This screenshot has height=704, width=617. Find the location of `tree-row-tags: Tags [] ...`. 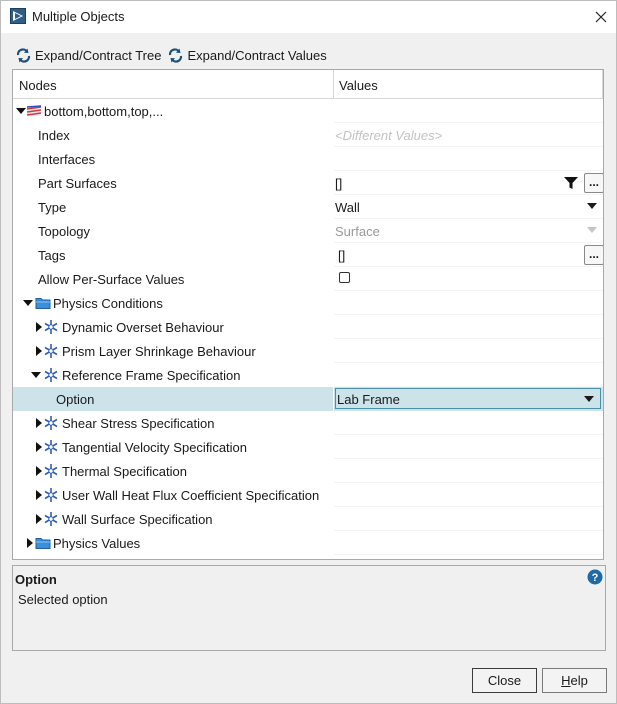

tree-row-tags: Tags [] ... is located at coordinates (308, 255).